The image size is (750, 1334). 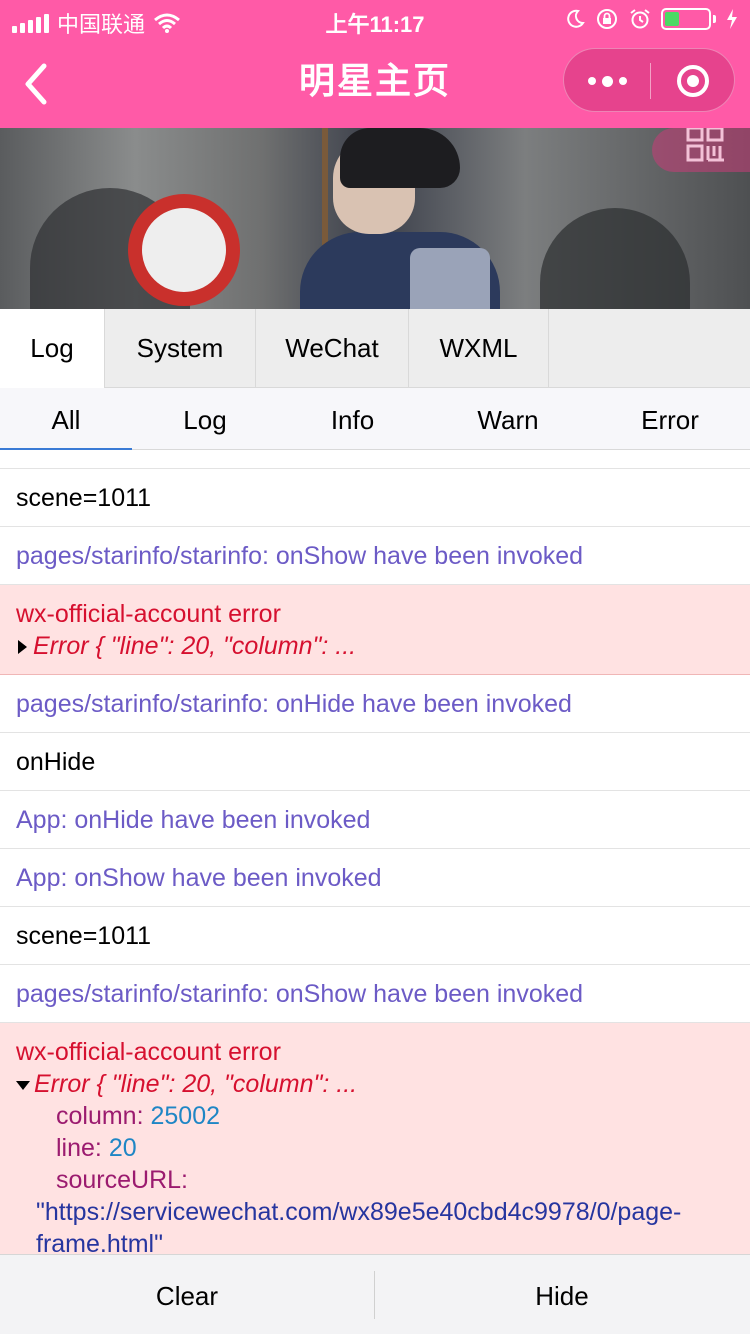 I want to click on alarm-icon, so click(x=640, y=19).